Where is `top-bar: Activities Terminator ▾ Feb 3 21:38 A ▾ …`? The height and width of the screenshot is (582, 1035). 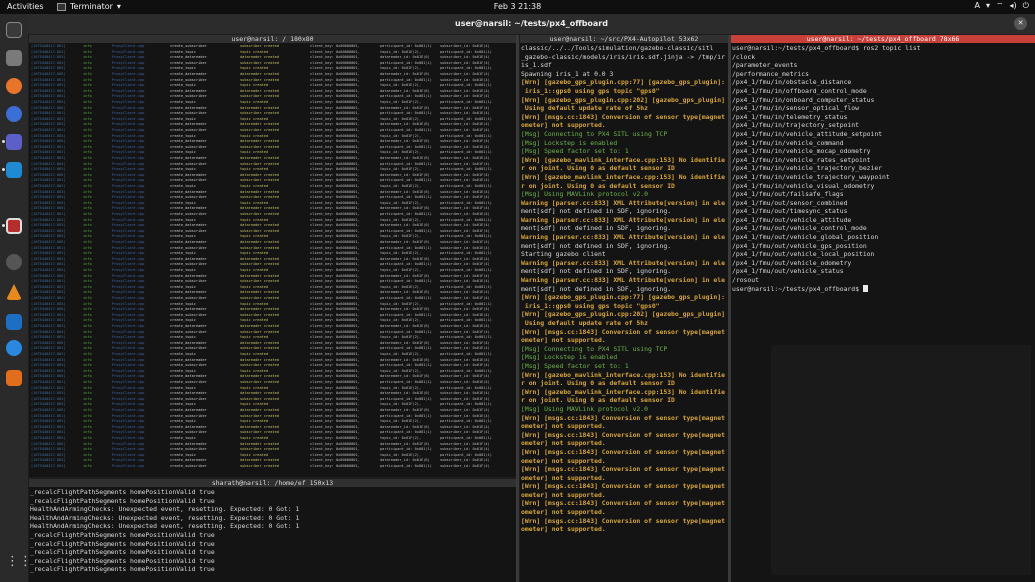
top-bar: Activities Terminator ▾ Feb 3 21:38 A ▾ … is located at coordinates (517, 7).